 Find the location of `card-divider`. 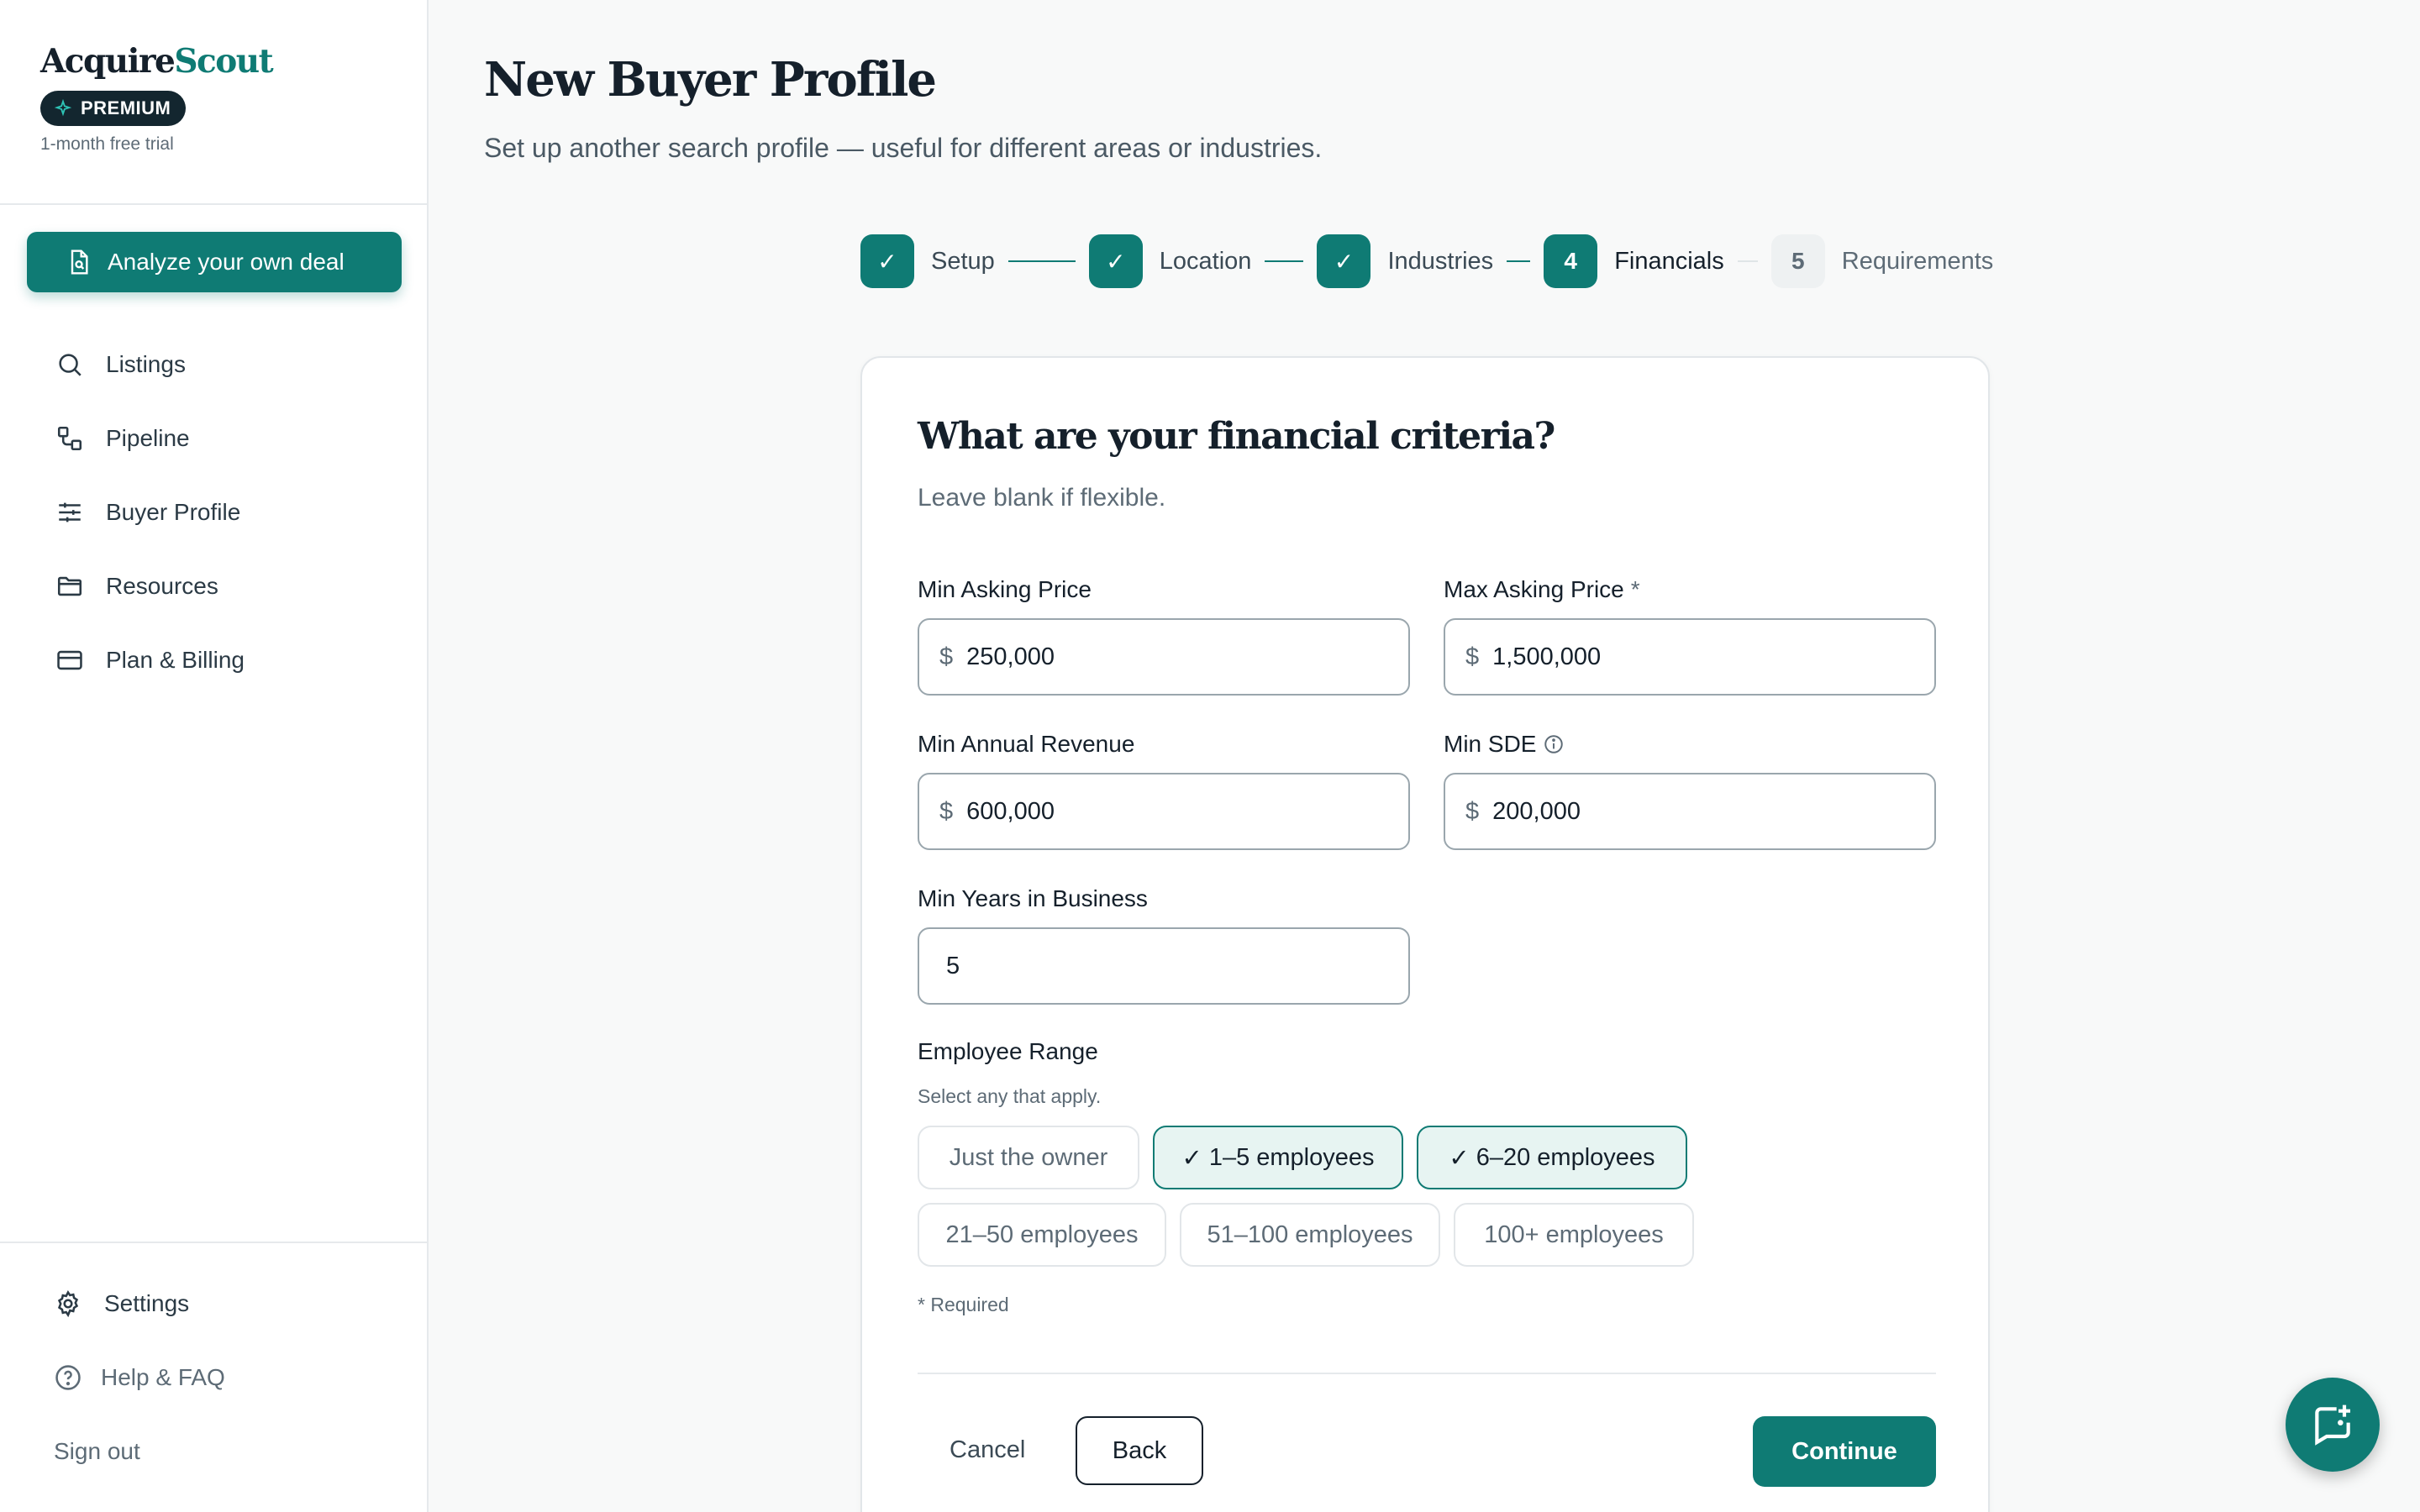

card-divider is located at coordinates (1427, 1373).